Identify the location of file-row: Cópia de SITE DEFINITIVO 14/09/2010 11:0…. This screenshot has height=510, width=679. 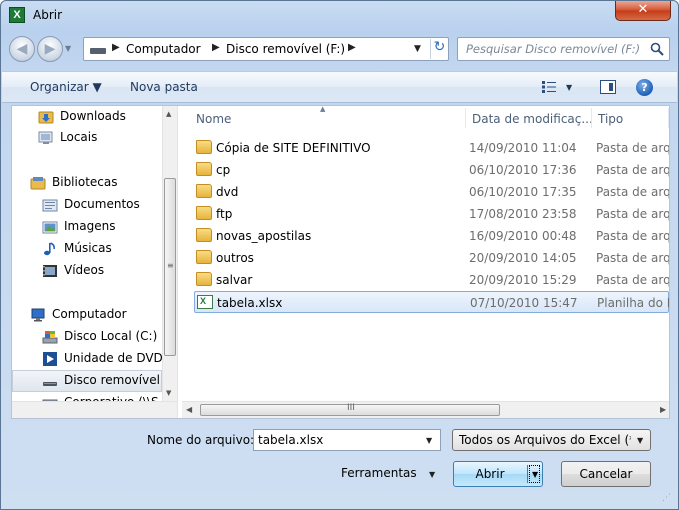
(431, 148).